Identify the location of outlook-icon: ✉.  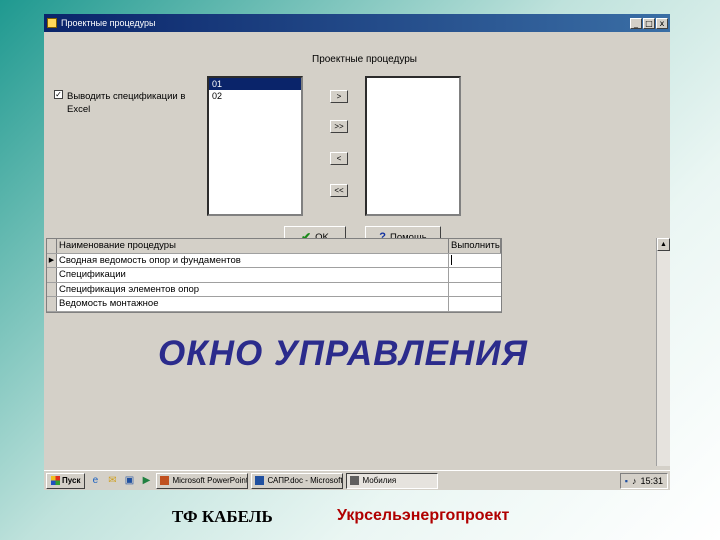
(112, 481).